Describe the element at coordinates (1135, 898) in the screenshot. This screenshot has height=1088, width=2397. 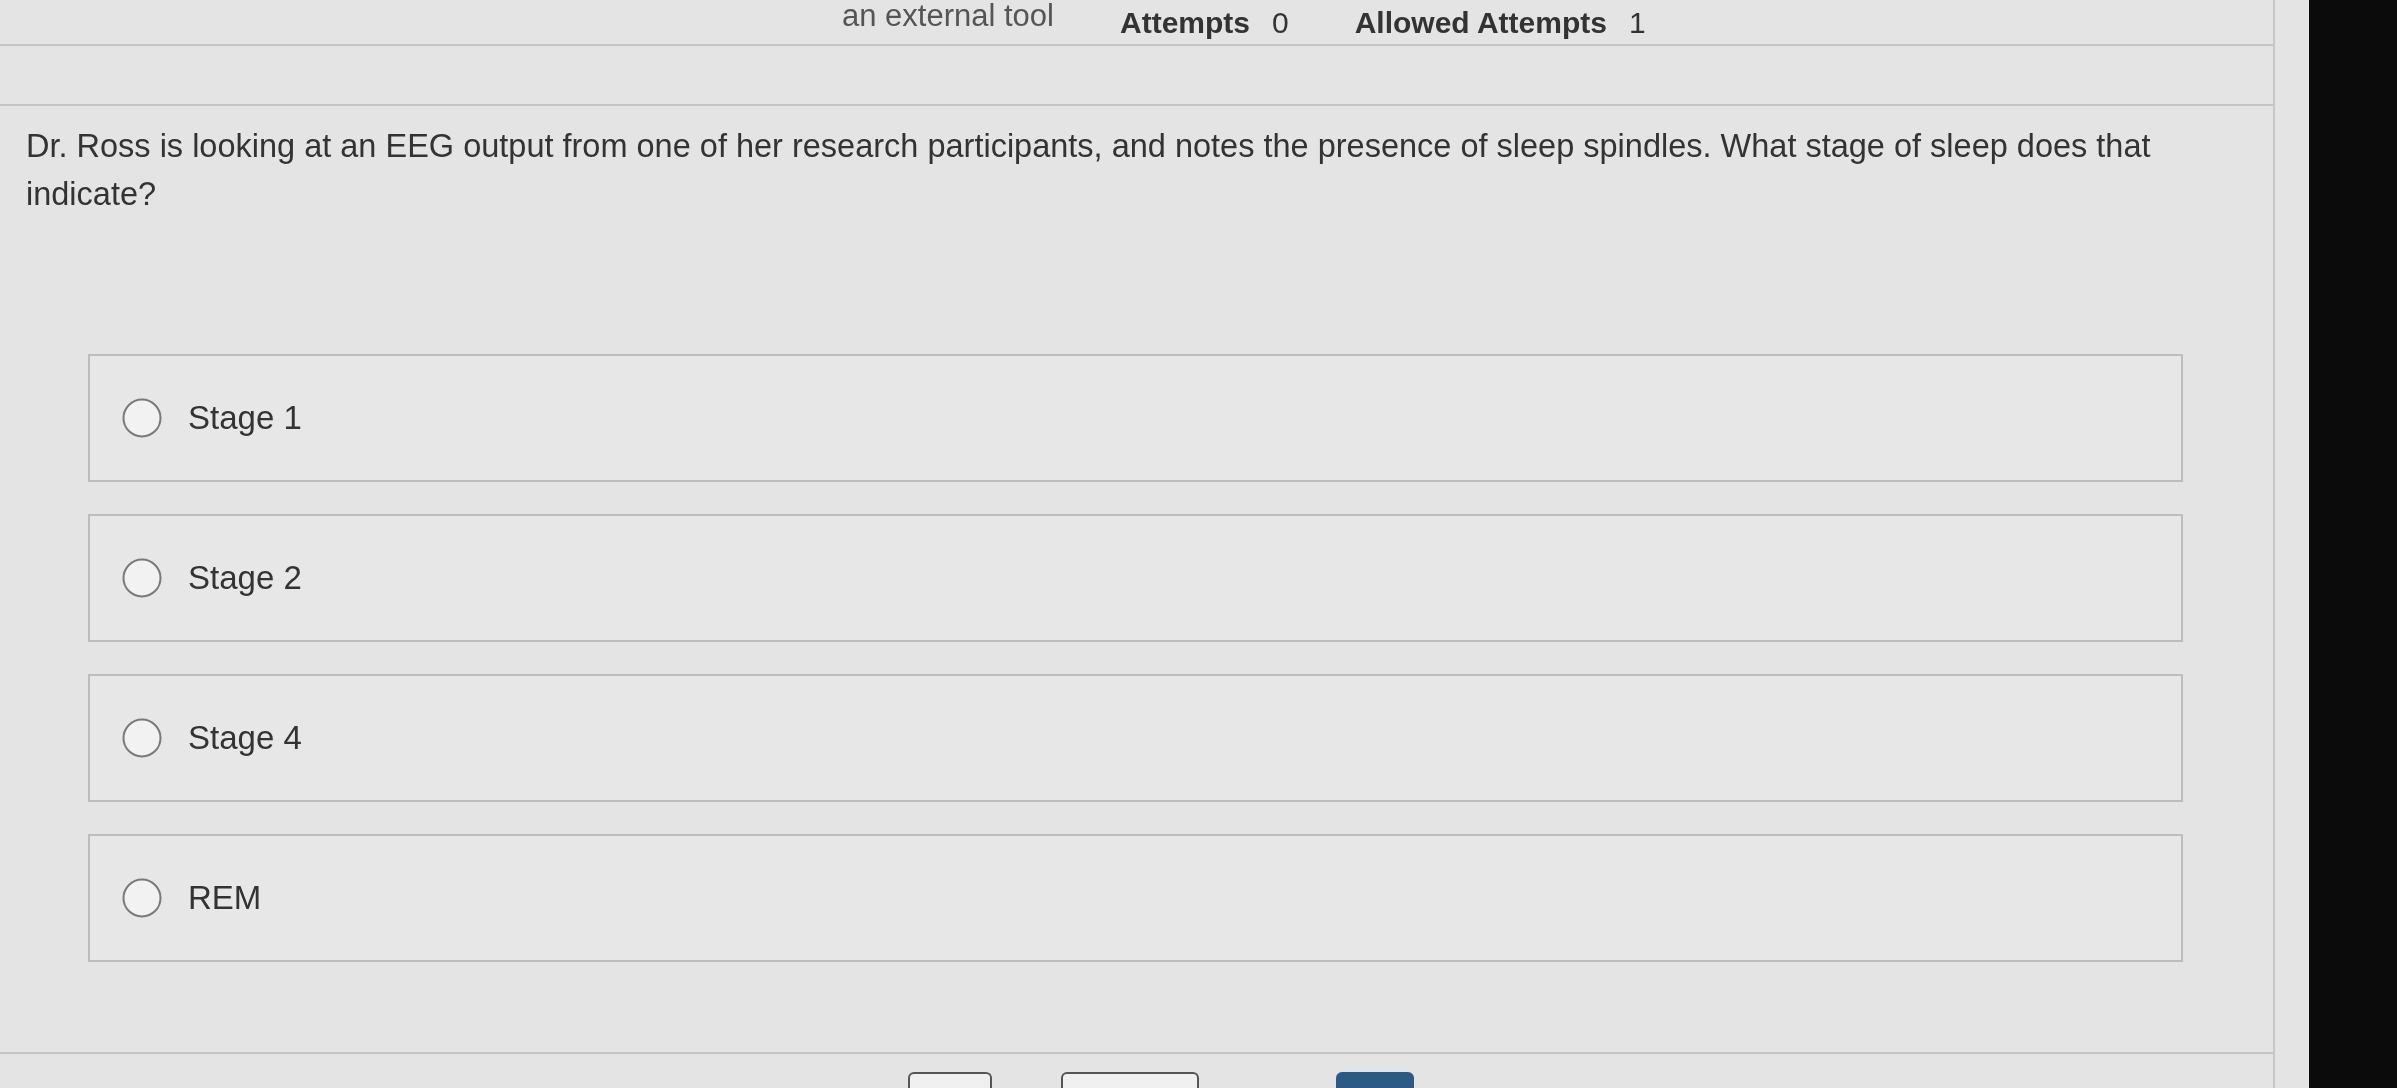
I see `answer-option: REM` at that location.